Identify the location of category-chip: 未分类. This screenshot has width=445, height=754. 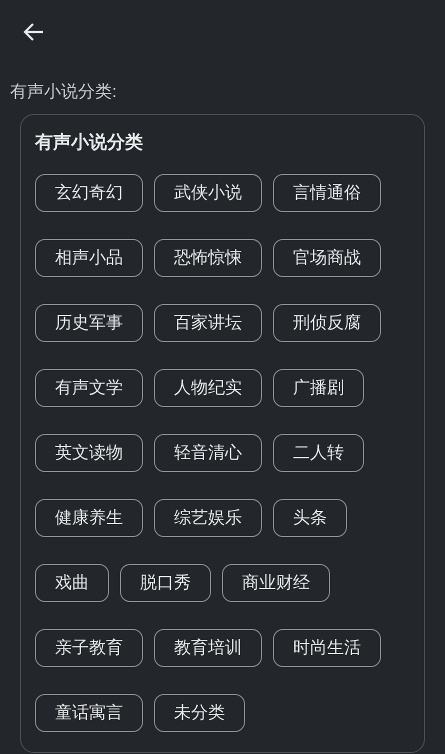
(199, 713).